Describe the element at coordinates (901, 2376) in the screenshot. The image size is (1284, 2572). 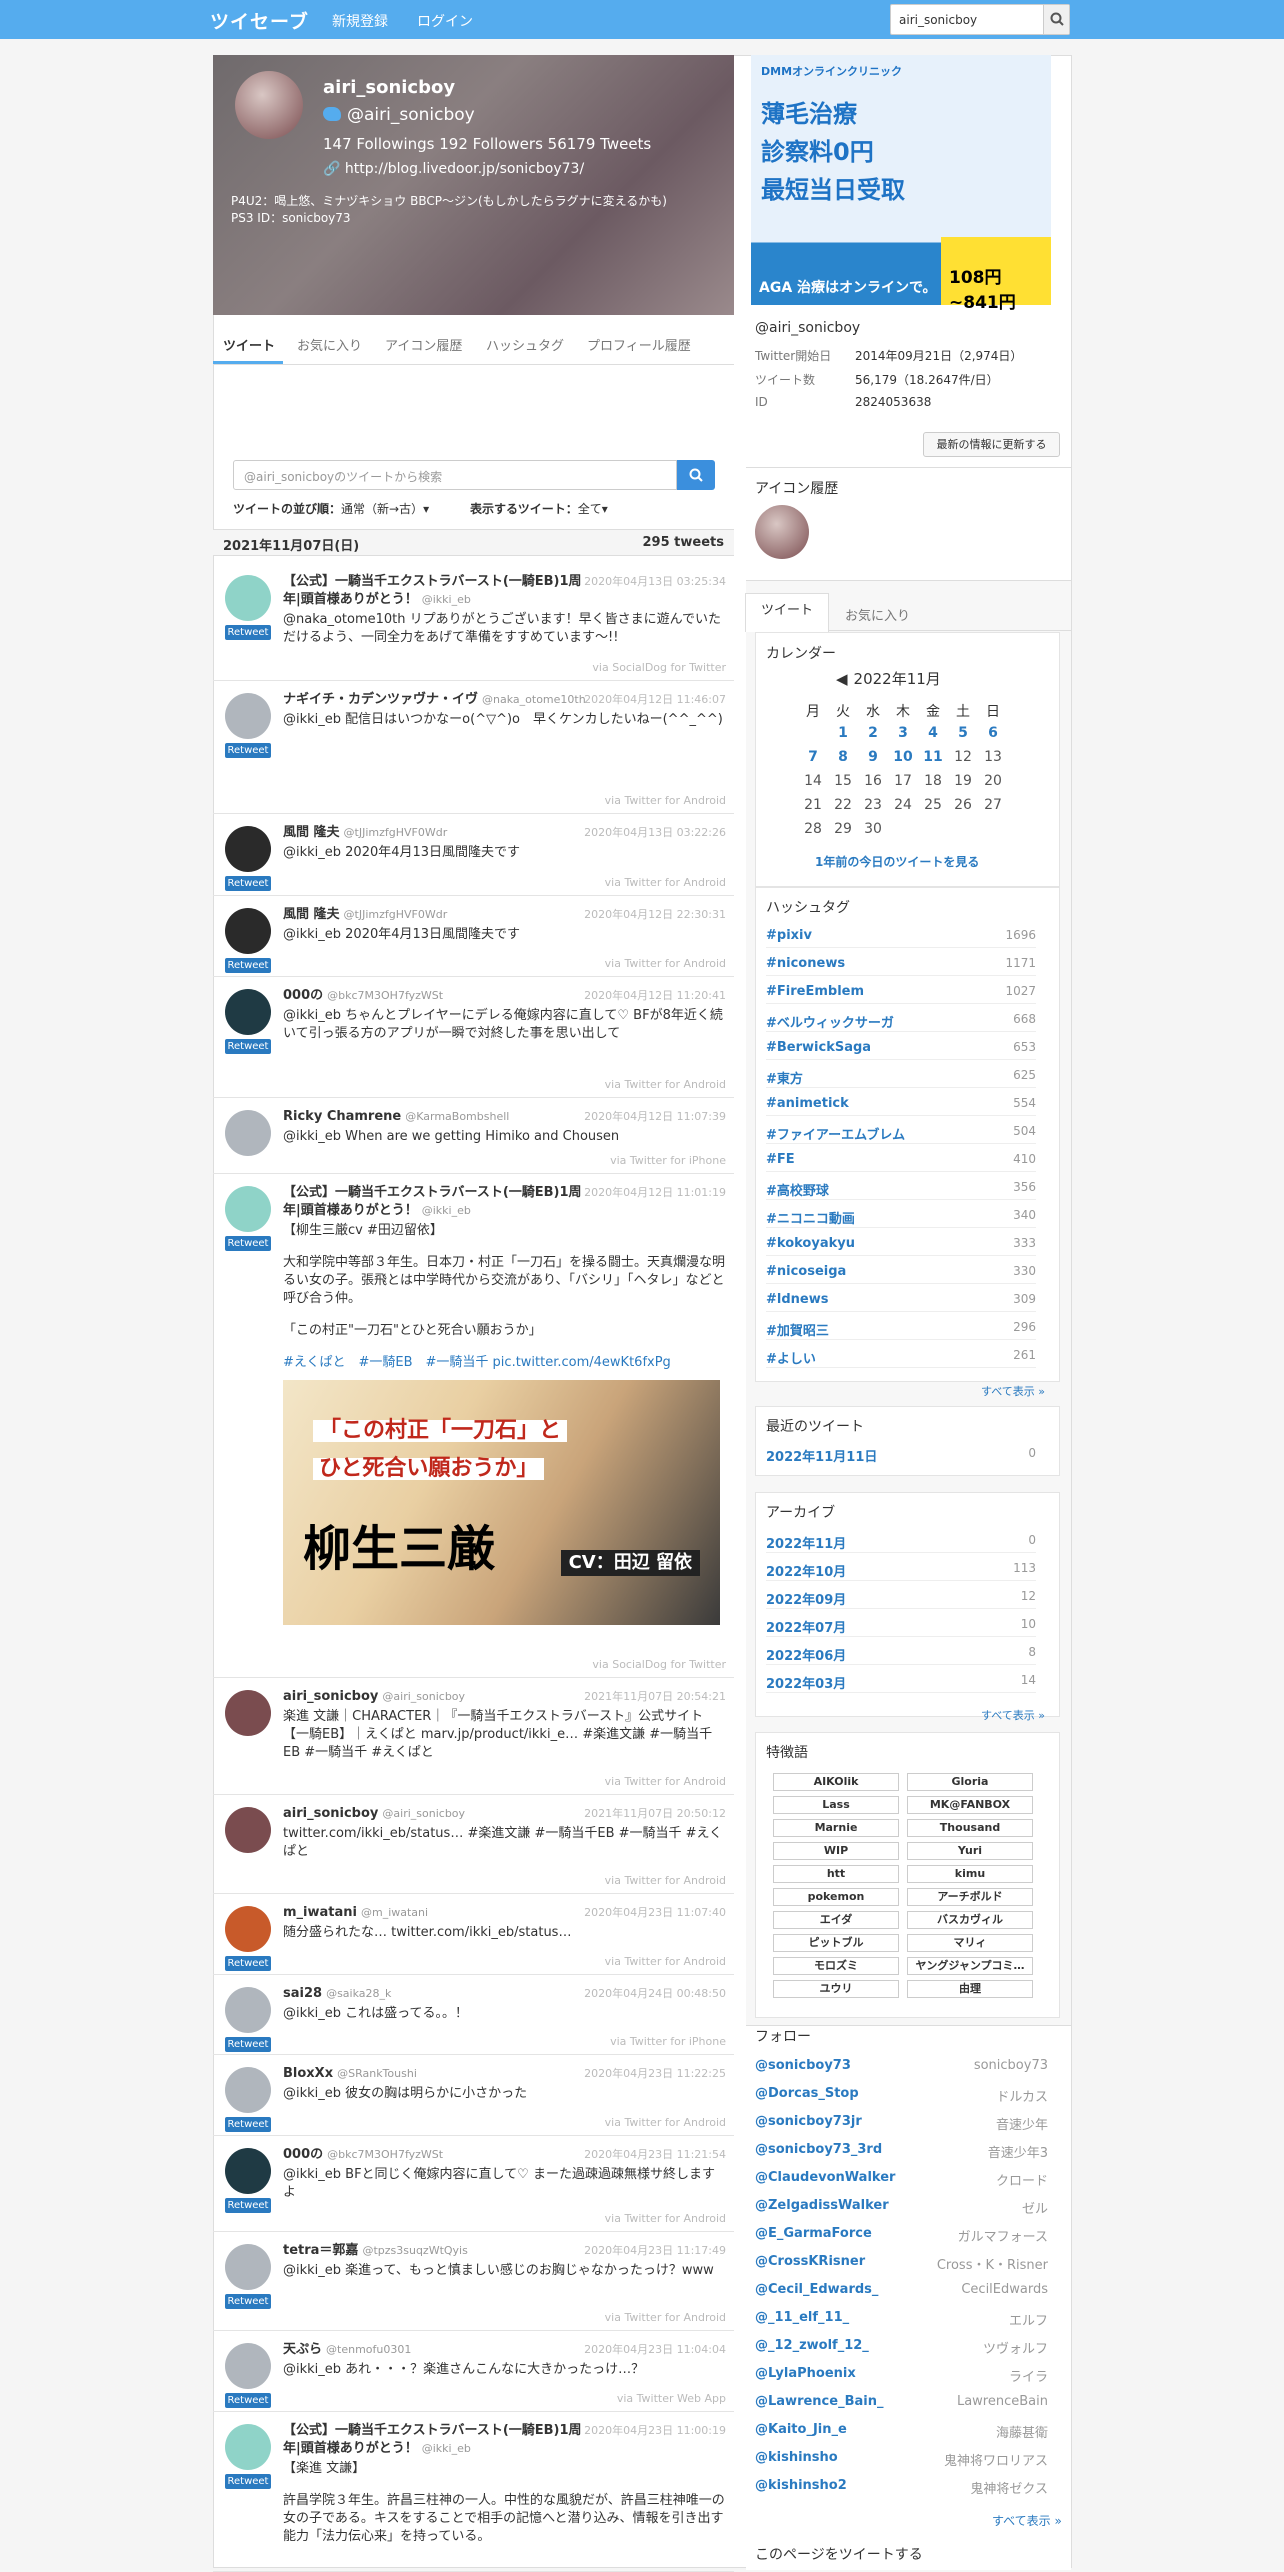
I see `follow-row: @LylaPhoenix ライラ` at that location.